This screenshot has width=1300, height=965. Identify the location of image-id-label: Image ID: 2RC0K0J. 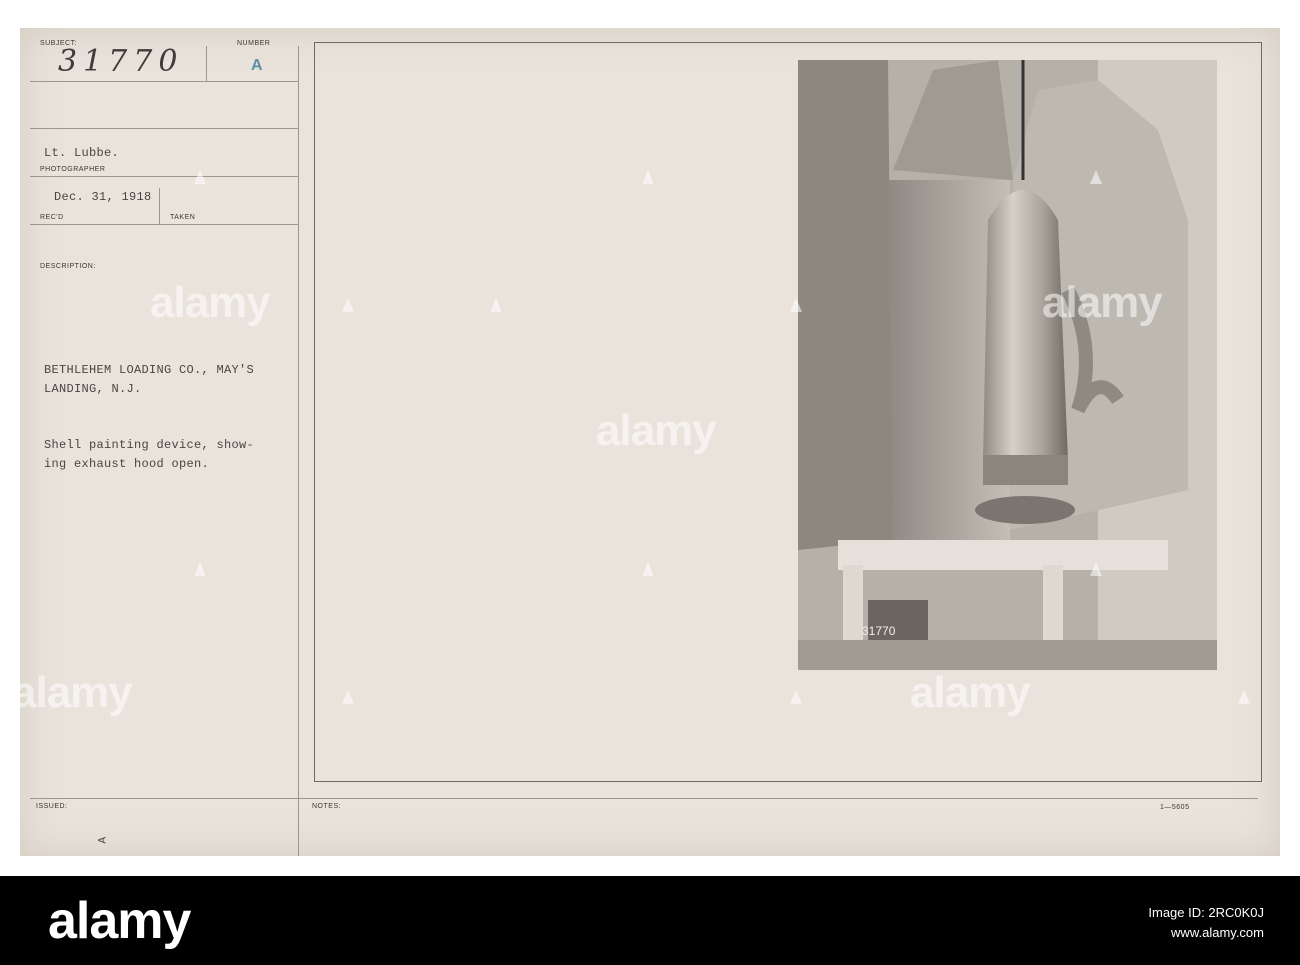
(1206, 912).